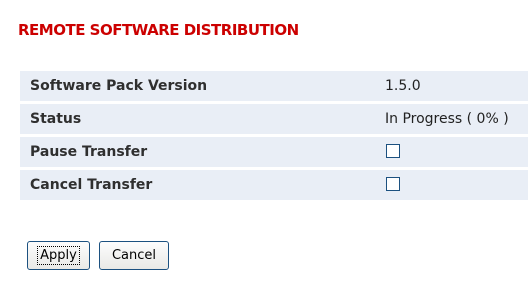 The image size is (528, 284). I want to click on cancel-button: Cancel, so click(134, 255).